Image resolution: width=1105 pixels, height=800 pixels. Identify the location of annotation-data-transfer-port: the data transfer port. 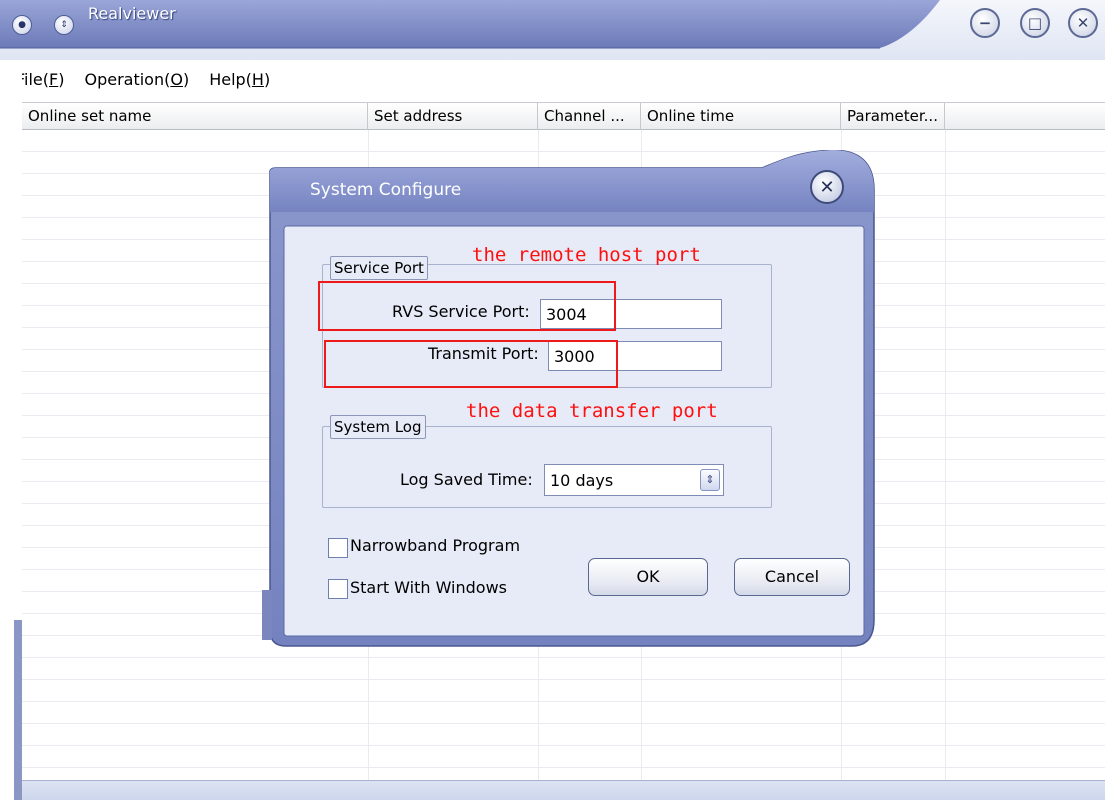
(592, 411).